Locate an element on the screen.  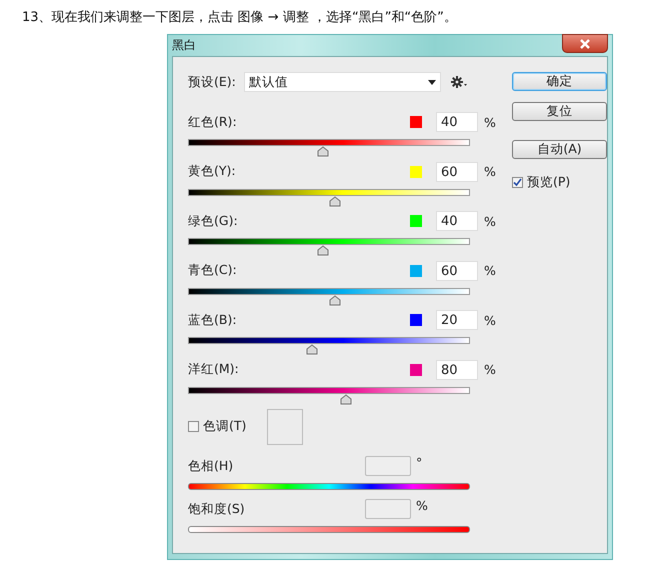
hue-unit: ° is located at coordinates (419, 462).